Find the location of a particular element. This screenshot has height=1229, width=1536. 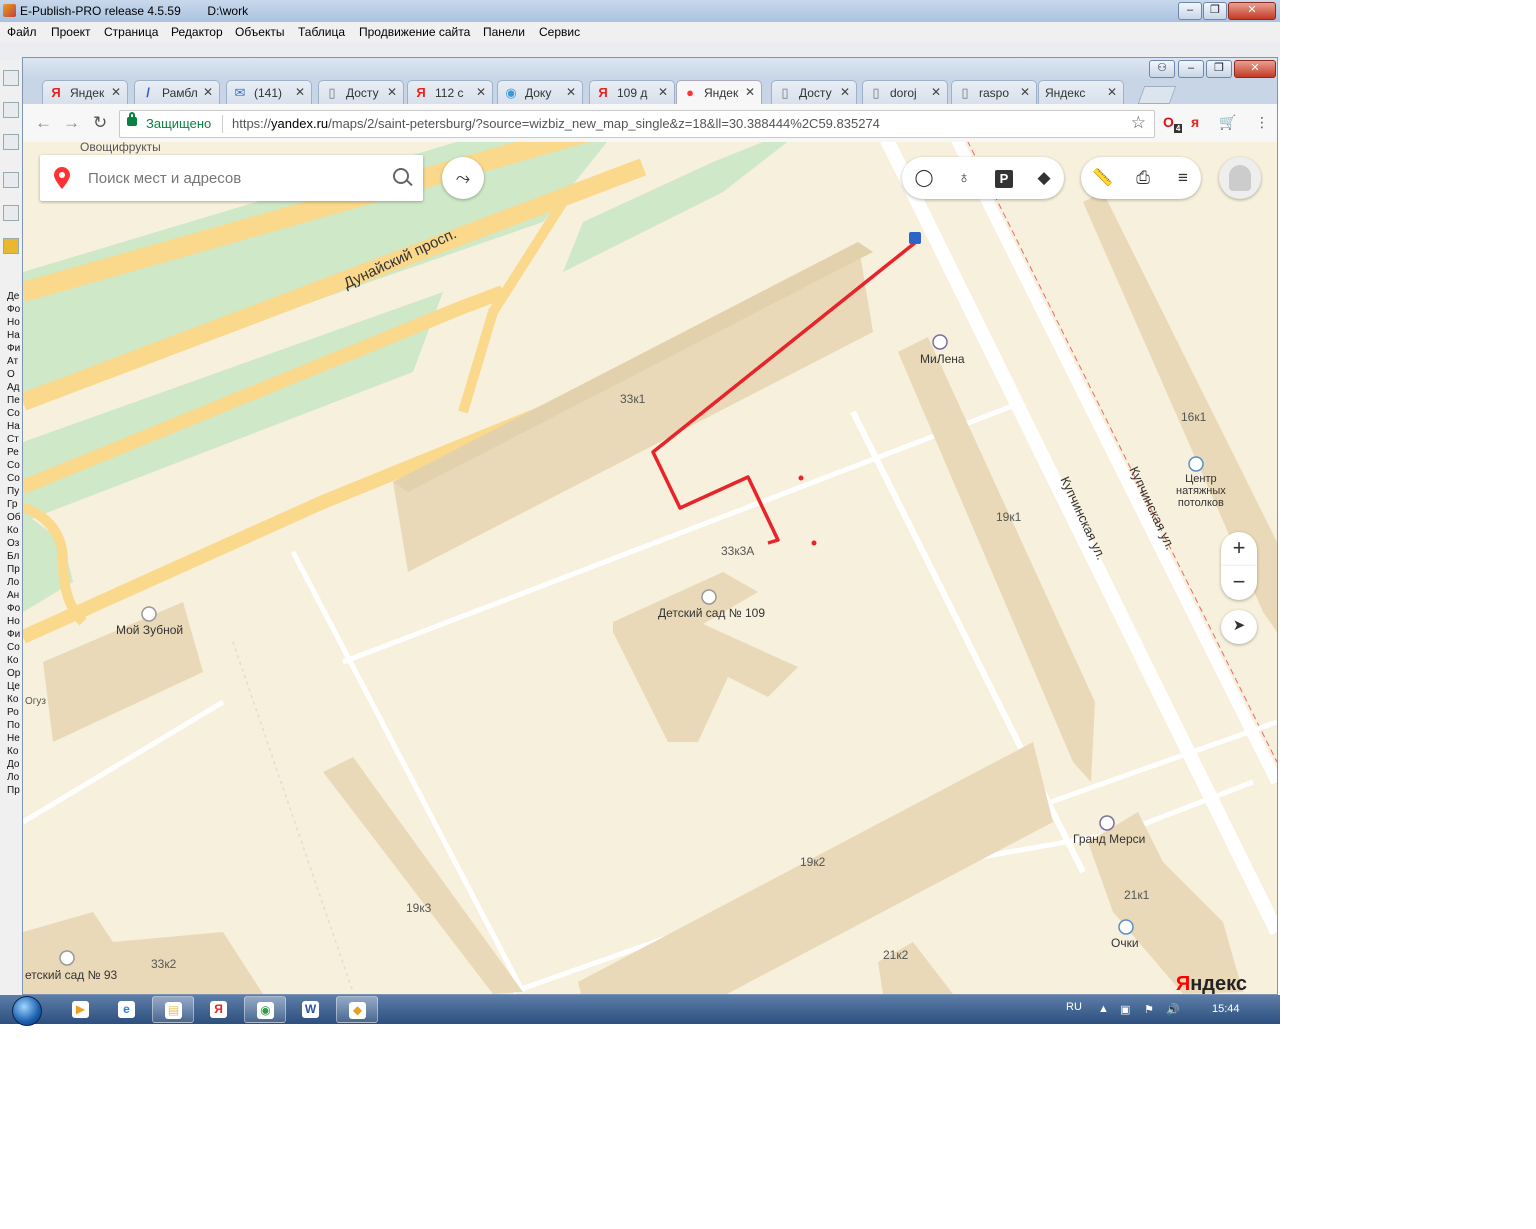

browser-tab: ◉ Доку ✕ is located at coordinates (540, 92).